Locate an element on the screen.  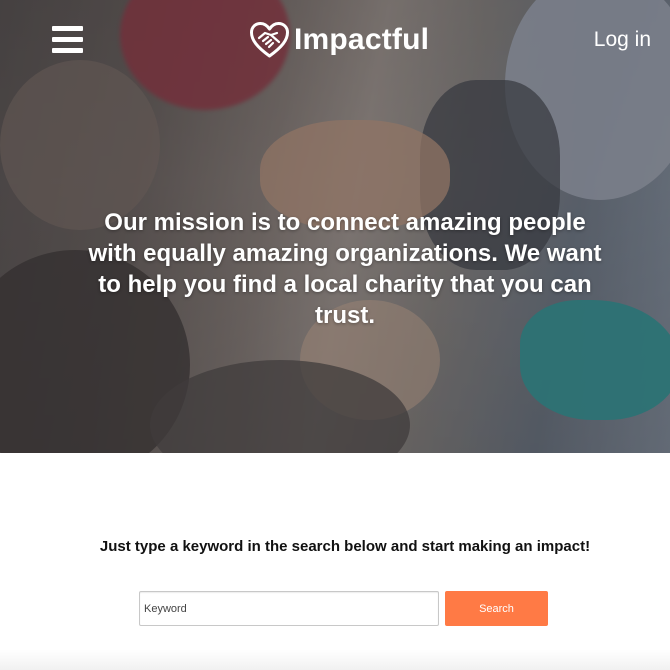
keyword-search-input is located at coordinates (289, 608).